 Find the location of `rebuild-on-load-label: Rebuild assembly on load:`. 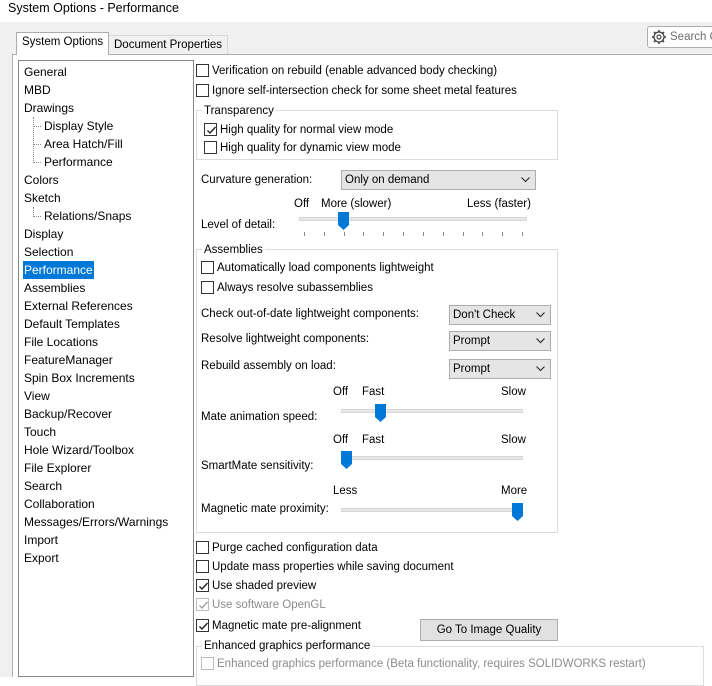

rebuild-on-load-label: Rebuild assembly on load: is located at coordinates (268, 366).